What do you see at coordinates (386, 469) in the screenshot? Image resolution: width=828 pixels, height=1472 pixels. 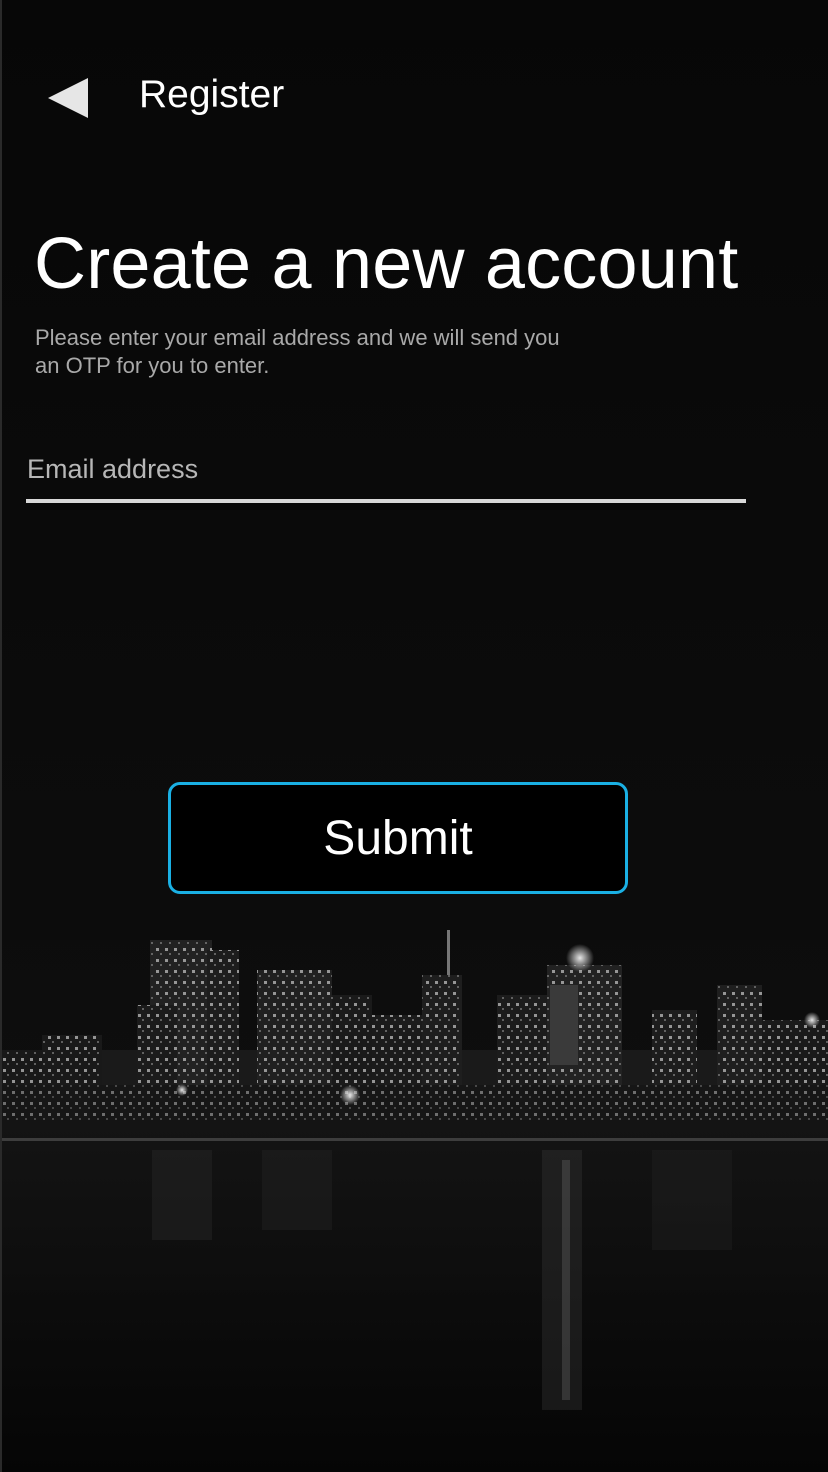 I see `email-field` at bounding box center [386, 469].